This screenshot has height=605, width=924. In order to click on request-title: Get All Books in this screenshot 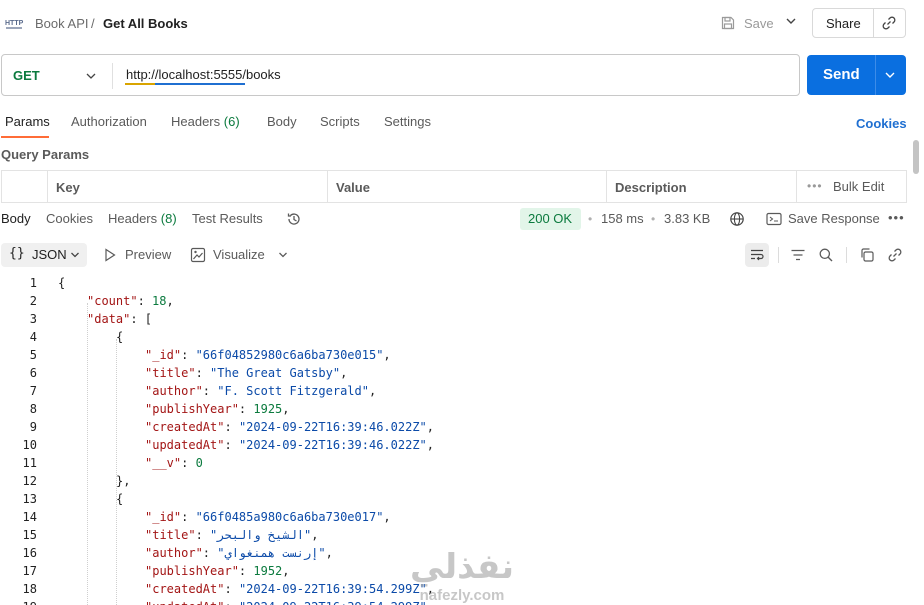, I will do `click(145, 23)`.